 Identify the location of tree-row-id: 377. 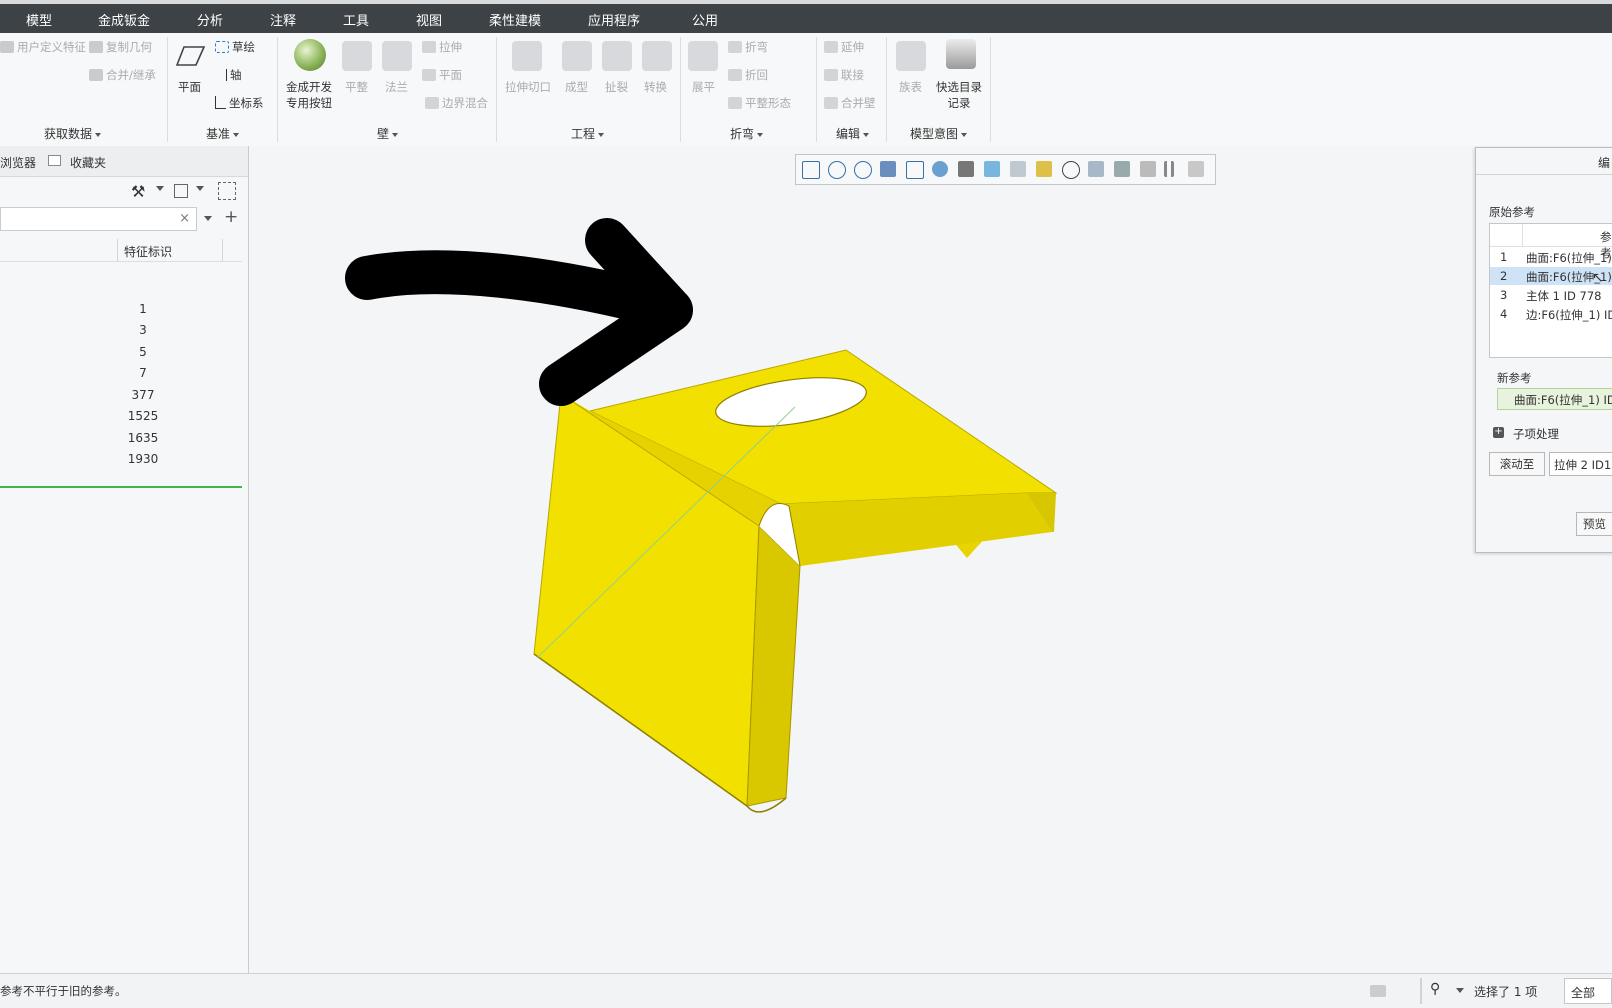
(143, 395).